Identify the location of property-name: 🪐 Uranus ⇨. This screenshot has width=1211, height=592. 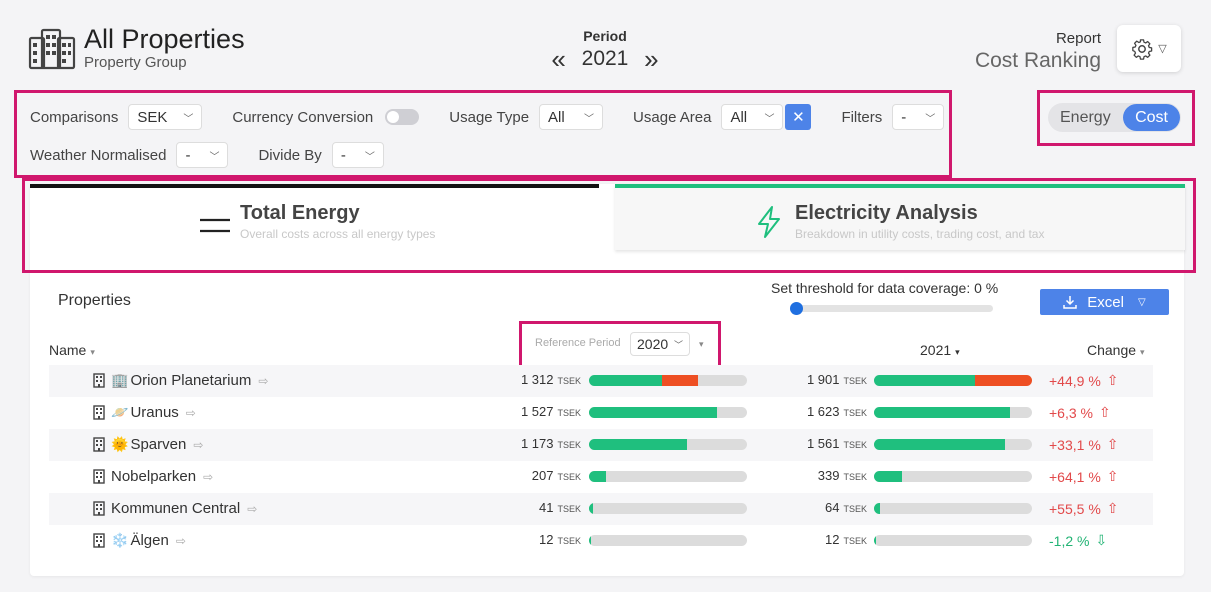
(153, 412).